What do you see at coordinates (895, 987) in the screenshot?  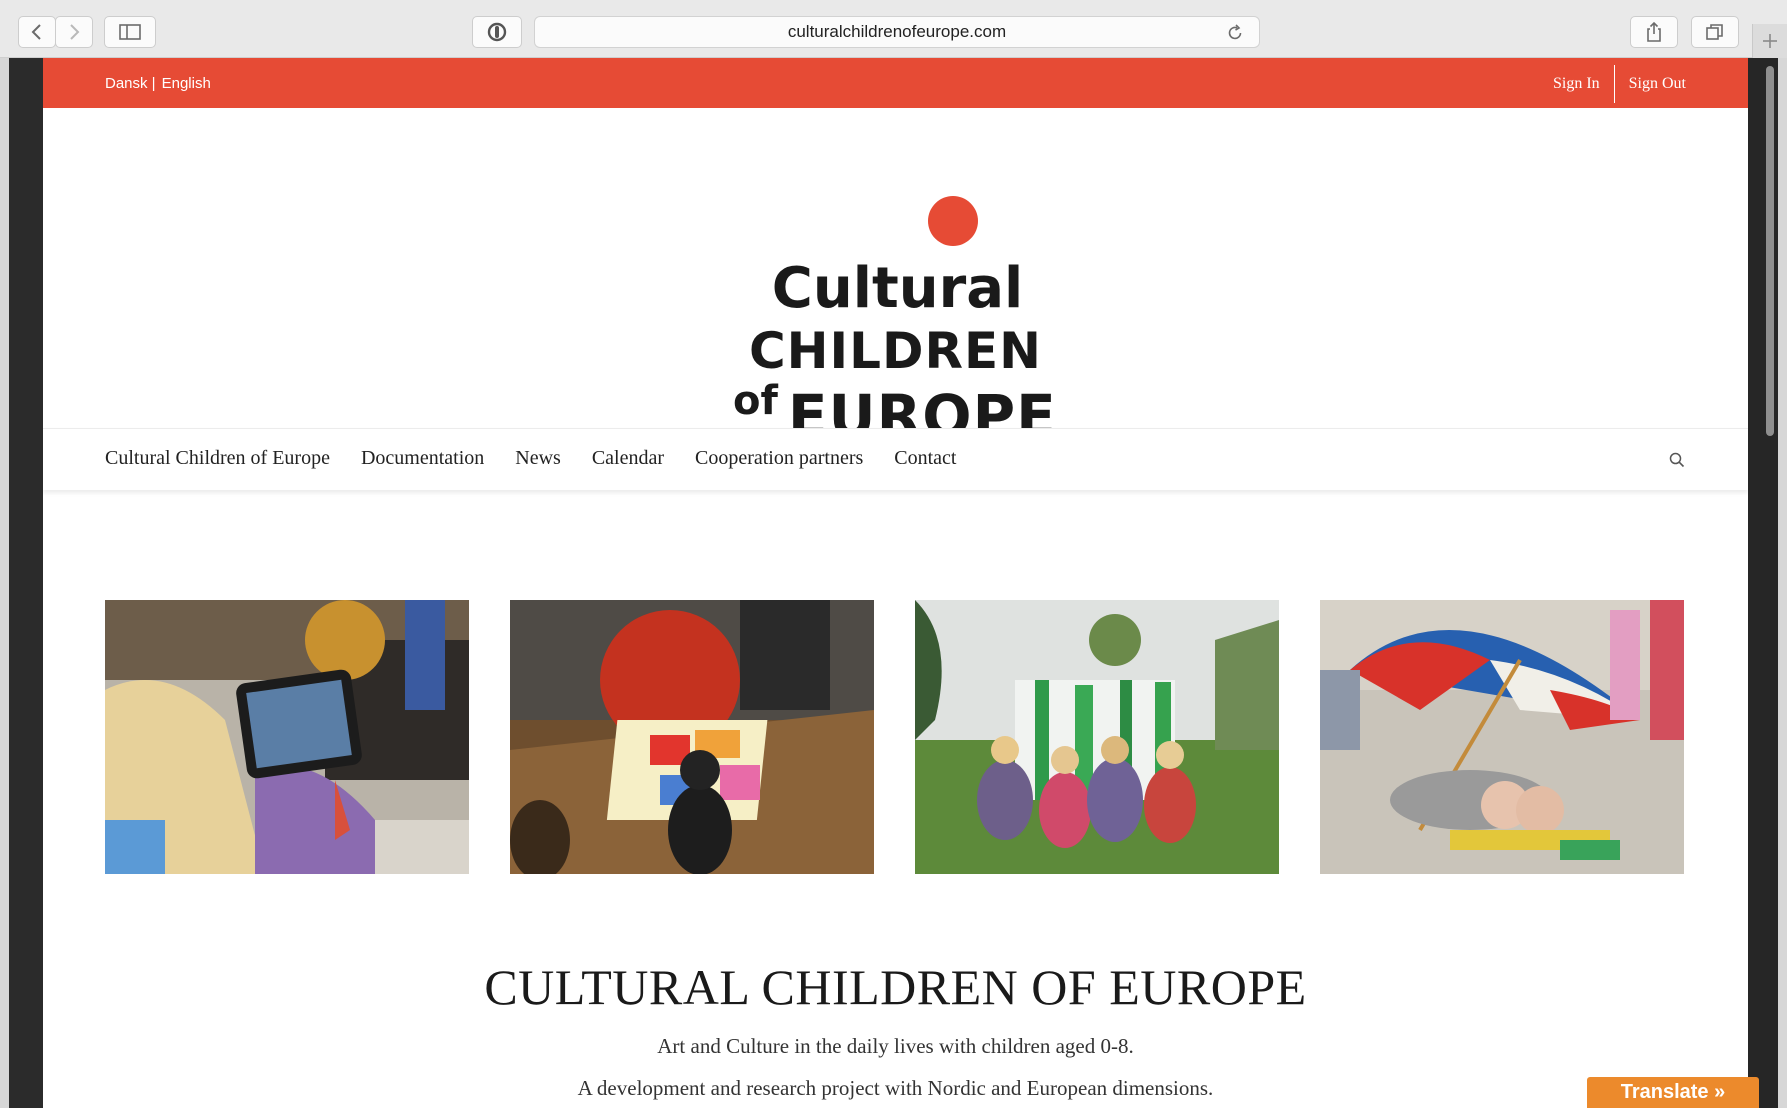 I see `hero-title: CULTURAL CHILDREN OF EUROPE` at bounding box center [895, 987].